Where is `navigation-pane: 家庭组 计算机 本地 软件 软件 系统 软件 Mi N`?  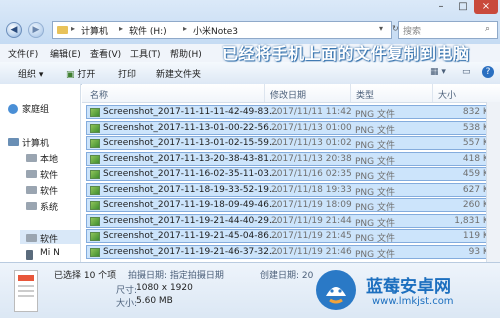
navigation-pane: 家庭组 计算机 本地 软件 软件 系统 软件 Mi N is located at coordinates (40, 173).